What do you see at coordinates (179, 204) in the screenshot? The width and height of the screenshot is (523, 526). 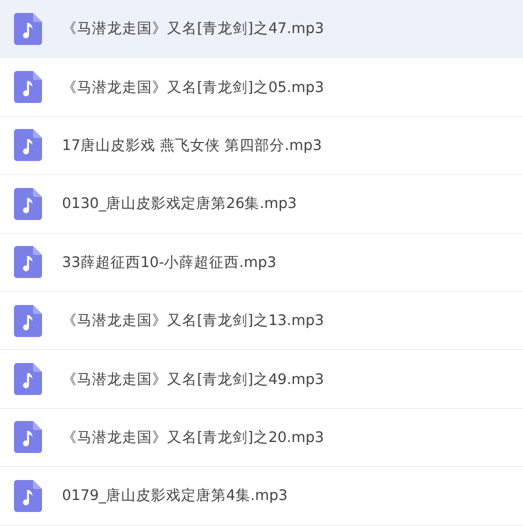 I see `file-name: 0130_唐山皮影戏定唐第26集.mp3` at bounding box center [179, 204].